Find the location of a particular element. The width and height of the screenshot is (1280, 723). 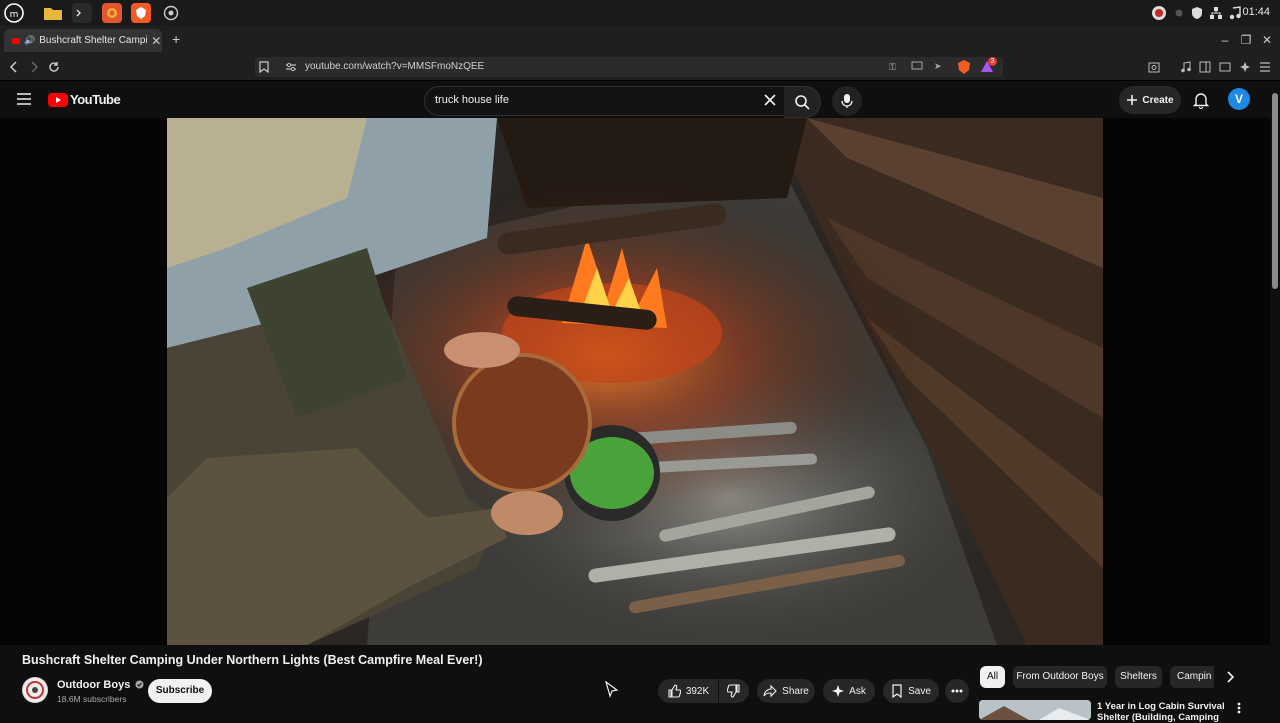

dislike-button is located at coordinates (734, 691).